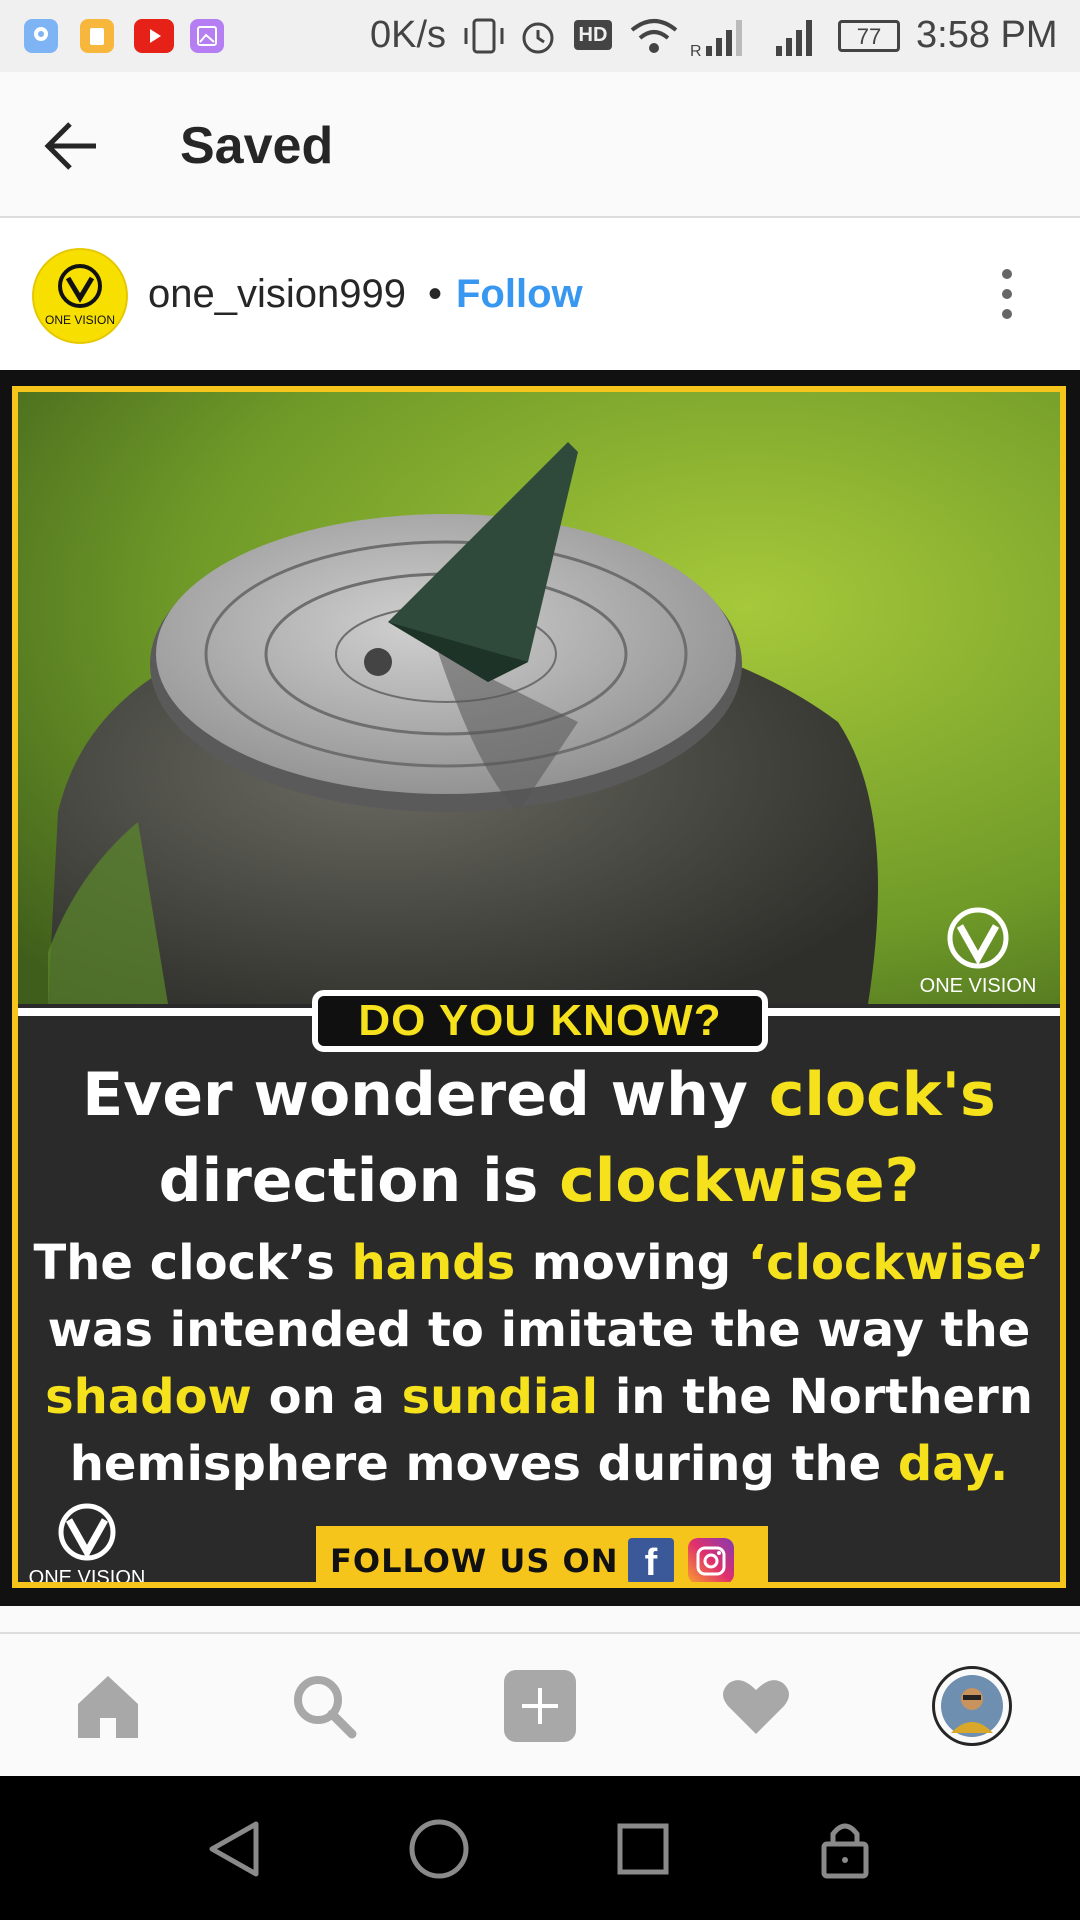 The image size is (1080, 1920). I want to click on body-text: in the Northern, so click(815, 1397).